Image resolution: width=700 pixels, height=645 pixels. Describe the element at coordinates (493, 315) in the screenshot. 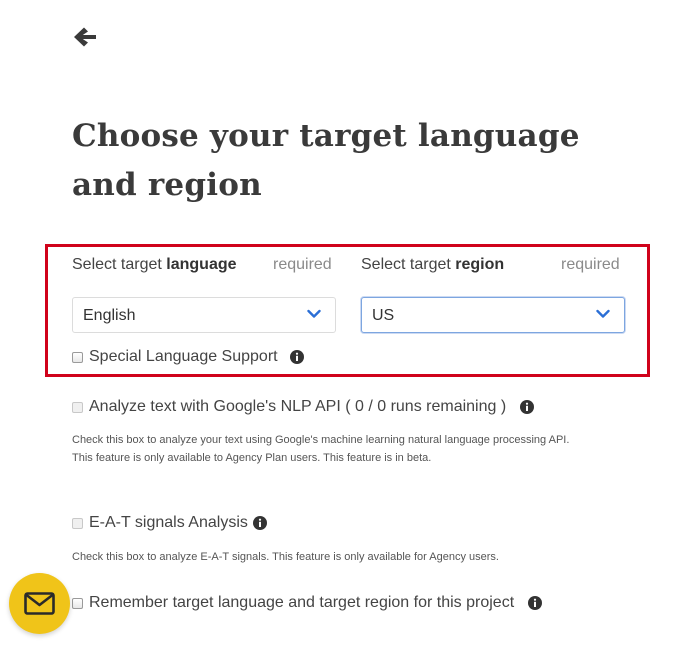

I see `region-select: US` at that location.